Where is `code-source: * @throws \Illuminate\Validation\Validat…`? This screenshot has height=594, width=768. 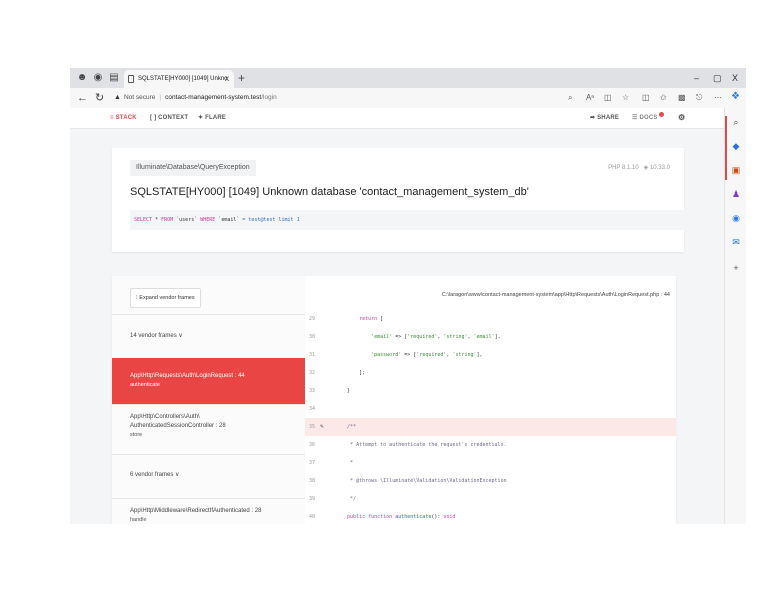 code-source: * @throws \Illuminate\Validation\Validat… is located at coordinates (421, 481).